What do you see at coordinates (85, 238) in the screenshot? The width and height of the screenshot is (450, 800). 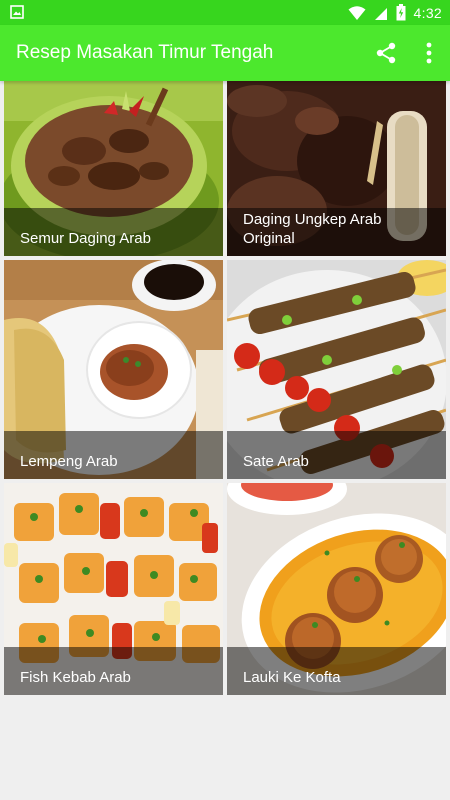 I see `recipe-label: Semur Daging Arab` at bounding box center [85, 238].